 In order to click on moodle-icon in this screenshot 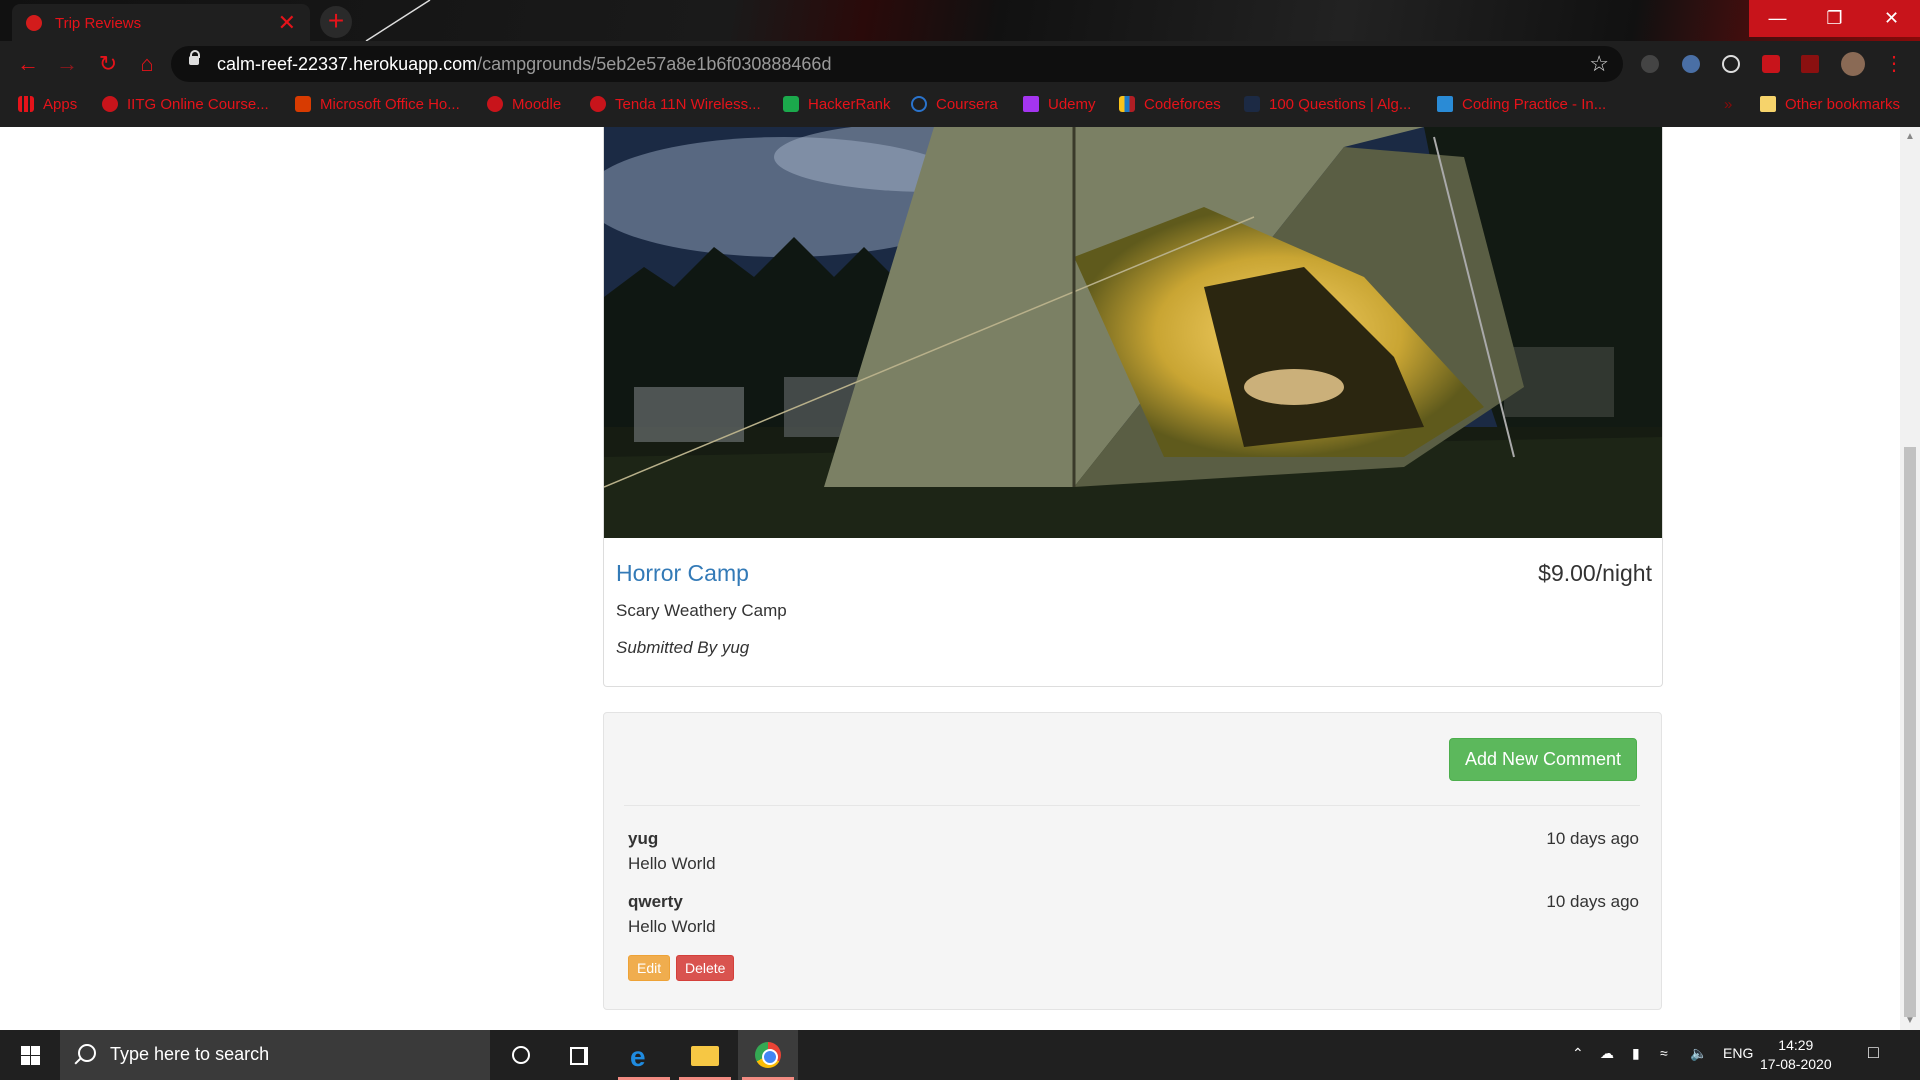, I will do `click(495, 104)`.